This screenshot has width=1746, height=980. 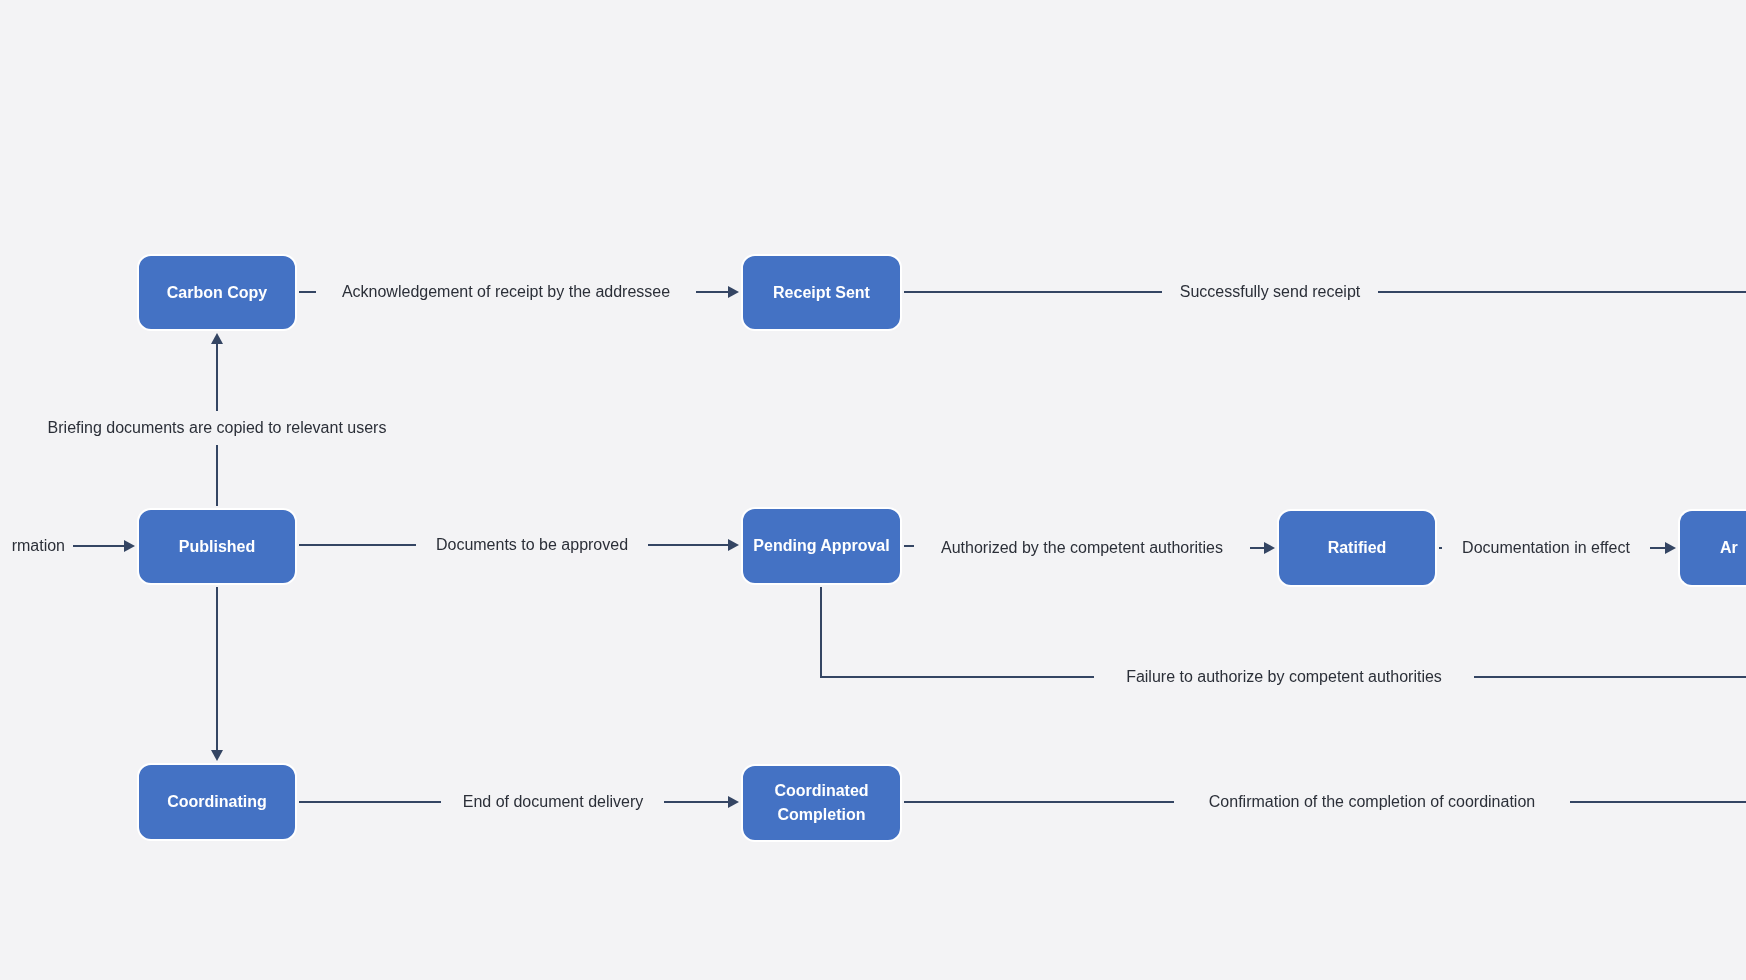 What do you see at coordinates (821, 546) in the screenshot?
I see `state-node: Pending Approval` at bounding box center [821, 546].